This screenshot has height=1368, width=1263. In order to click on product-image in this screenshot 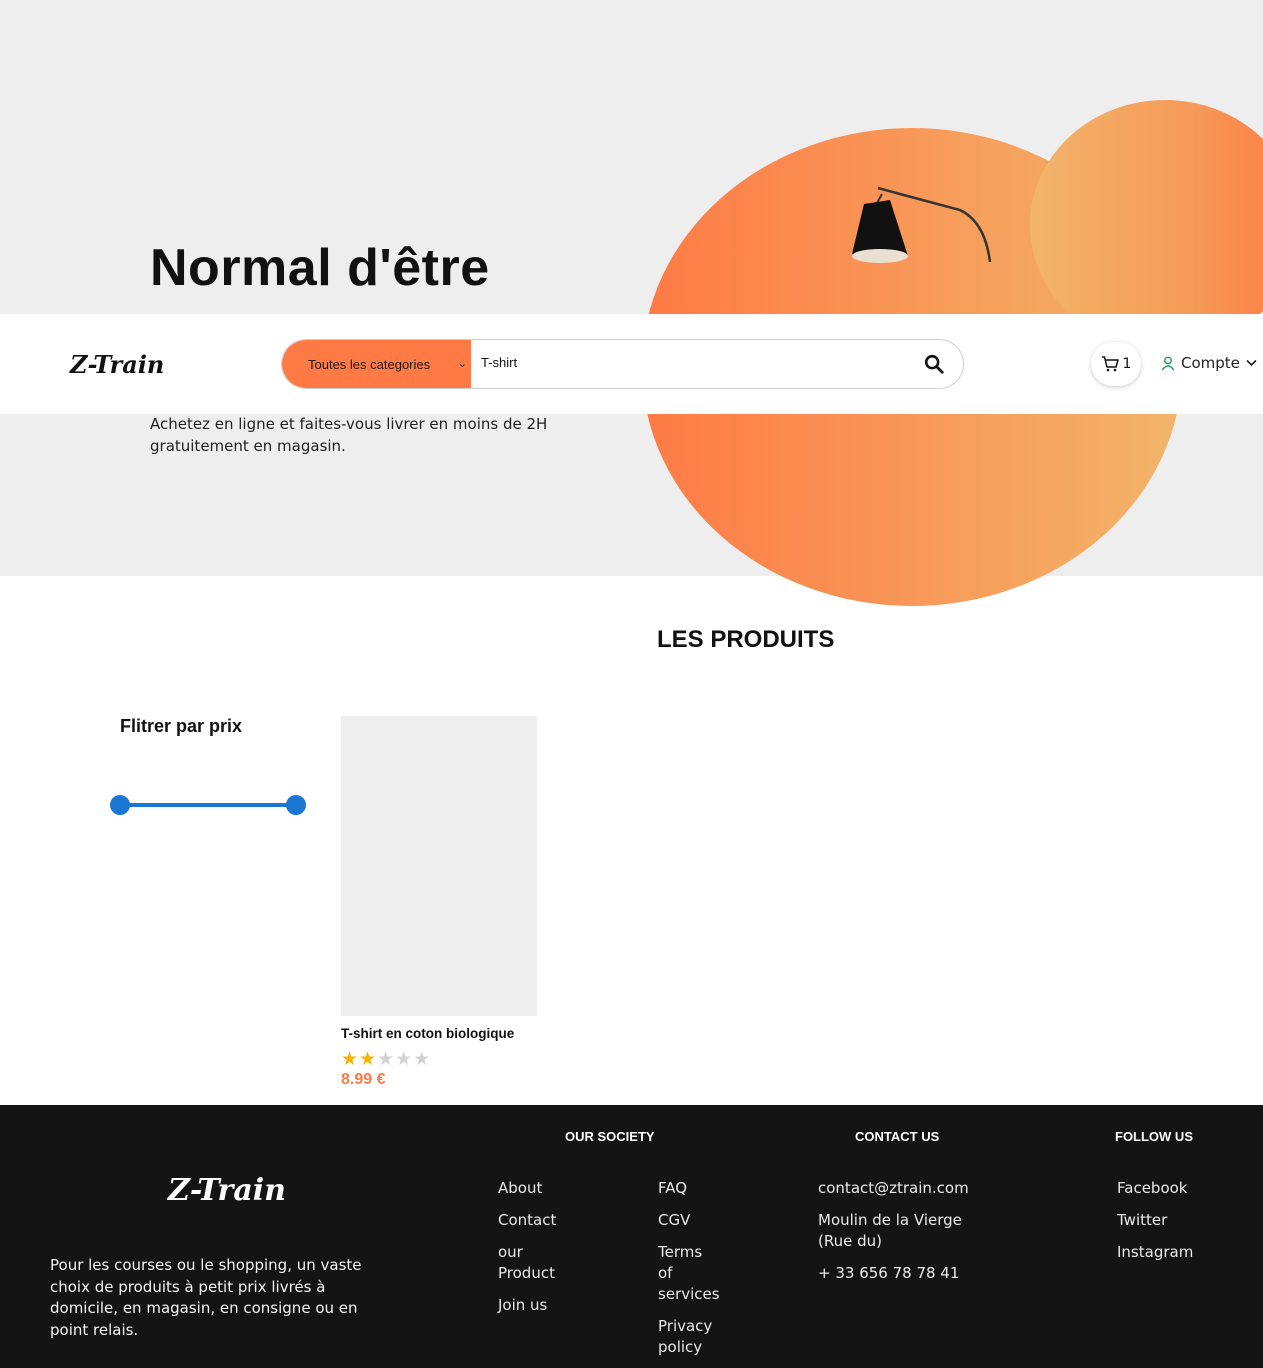, I will do `click(439, 866)`.